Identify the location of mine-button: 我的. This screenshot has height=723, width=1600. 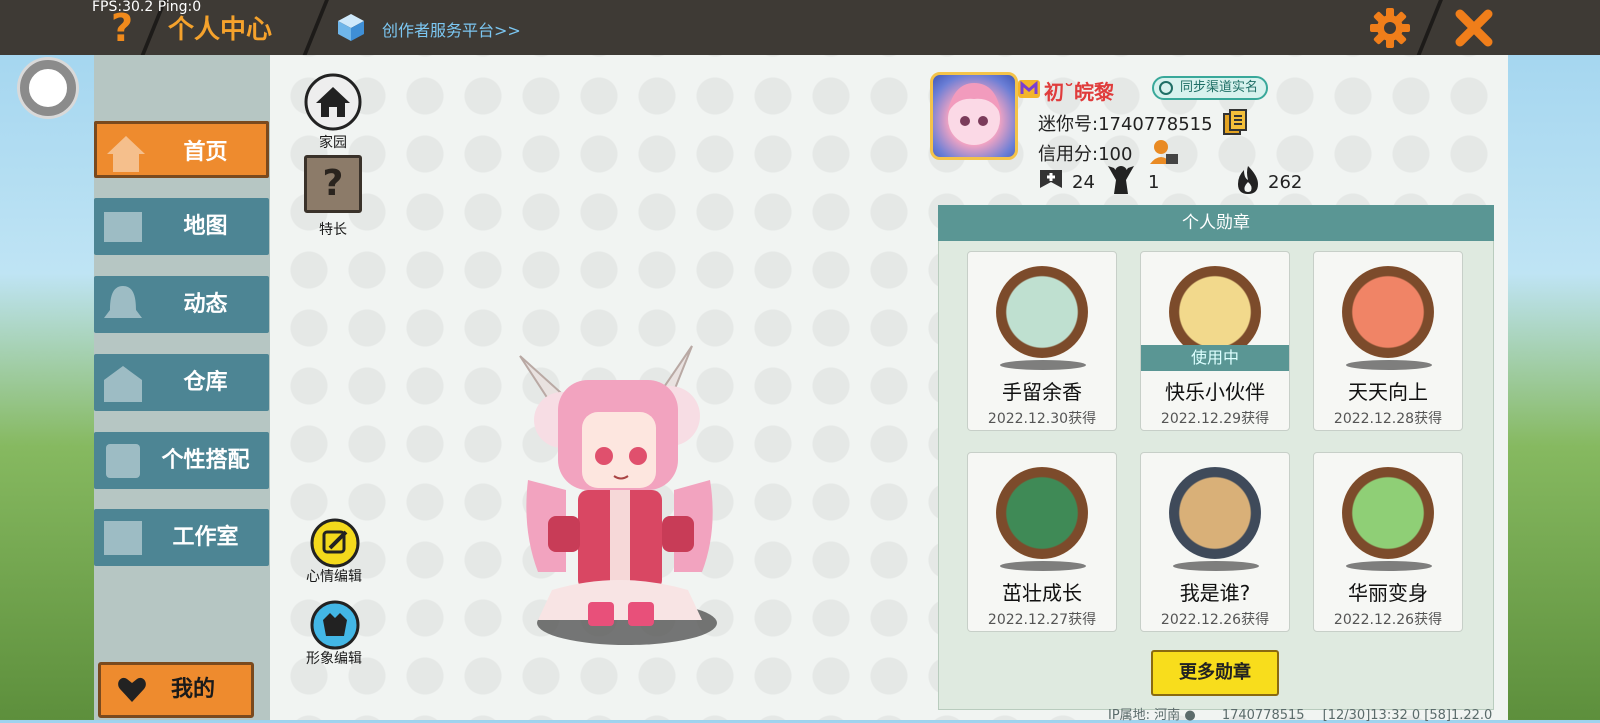
(176, 690).